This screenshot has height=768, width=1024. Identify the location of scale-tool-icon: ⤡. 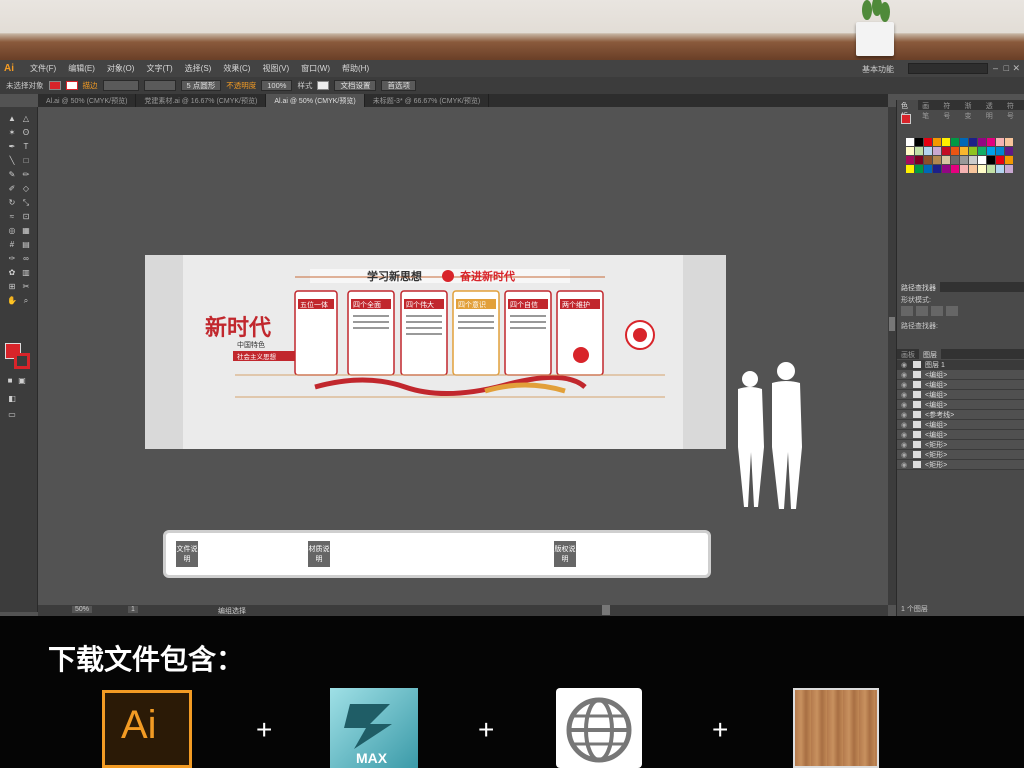
(26, 202).